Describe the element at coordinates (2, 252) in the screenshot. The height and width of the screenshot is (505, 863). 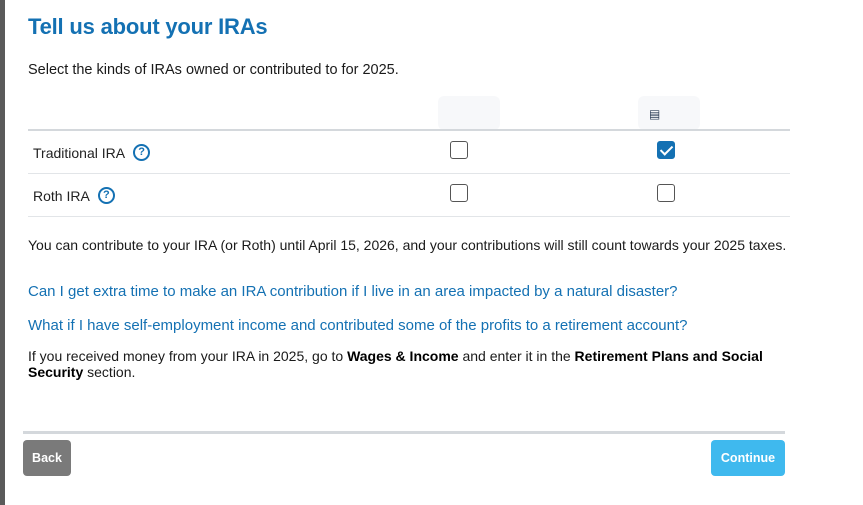
I see `window-left-border` at that location.